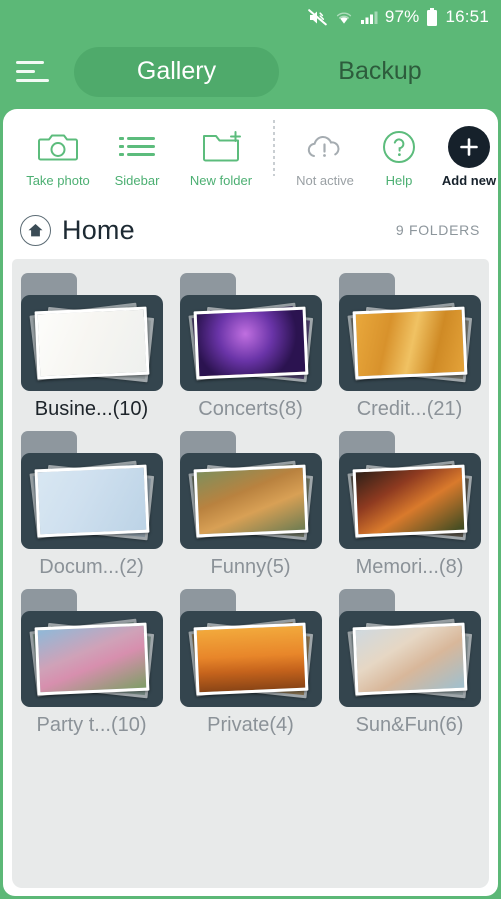 The width and height of the screenshot is (501, 899). What do you see at coordinates (91, 567) in the screenshot?
I see `folder-label: Docum...(2)` at bounding box center [91, 567].